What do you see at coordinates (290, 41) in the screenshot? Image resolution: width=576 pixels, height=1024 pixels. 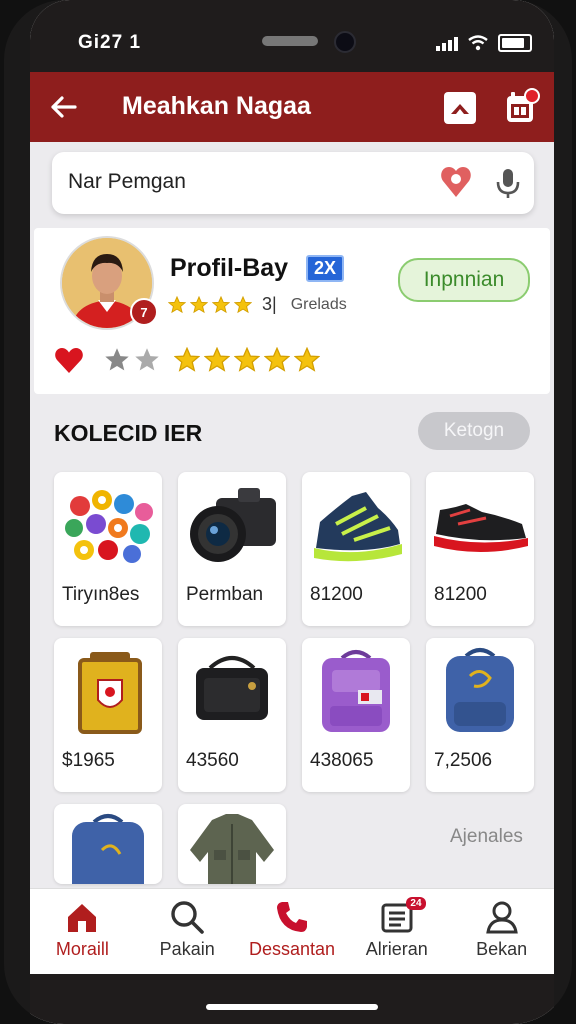 I see `speaker-grill` at bounding box center [290, 41].